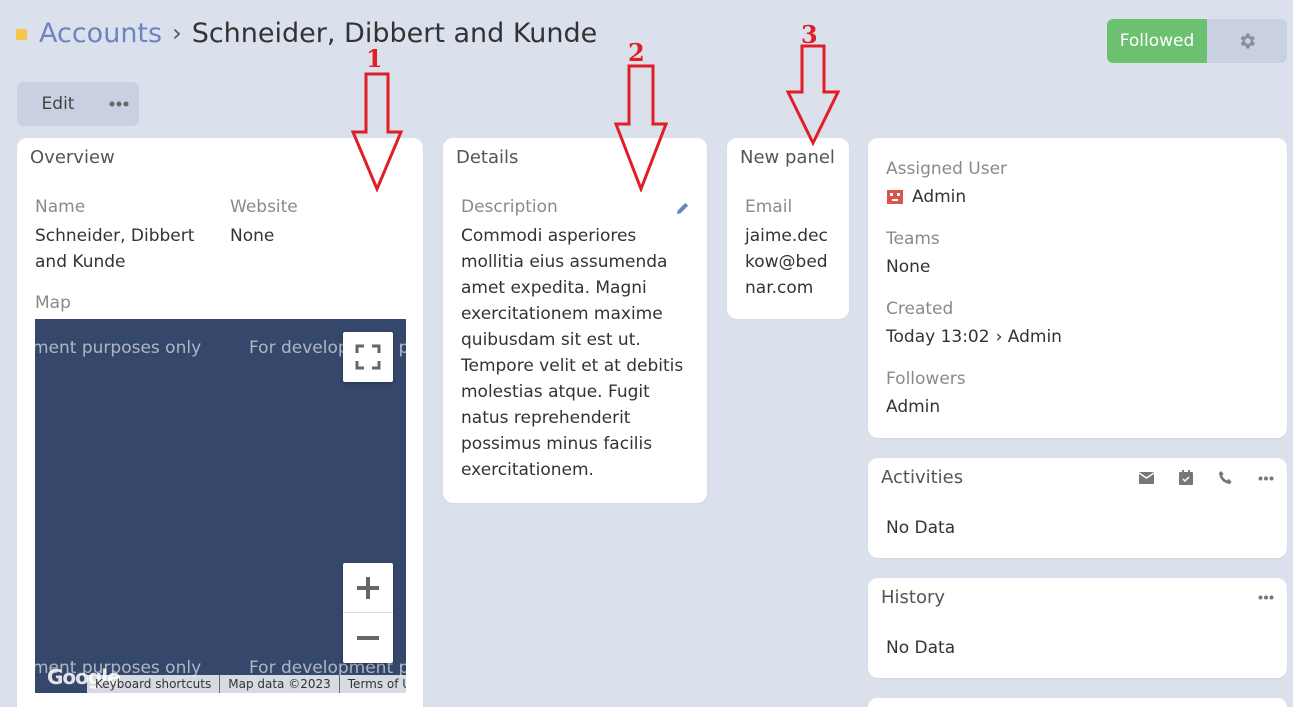 This screenshot has width=1293, height=707. What do you see at coordinates (564, 262) in the screenshot?
I see `description-line: mollitia eius assumenda` at bounding box center [564, 262].